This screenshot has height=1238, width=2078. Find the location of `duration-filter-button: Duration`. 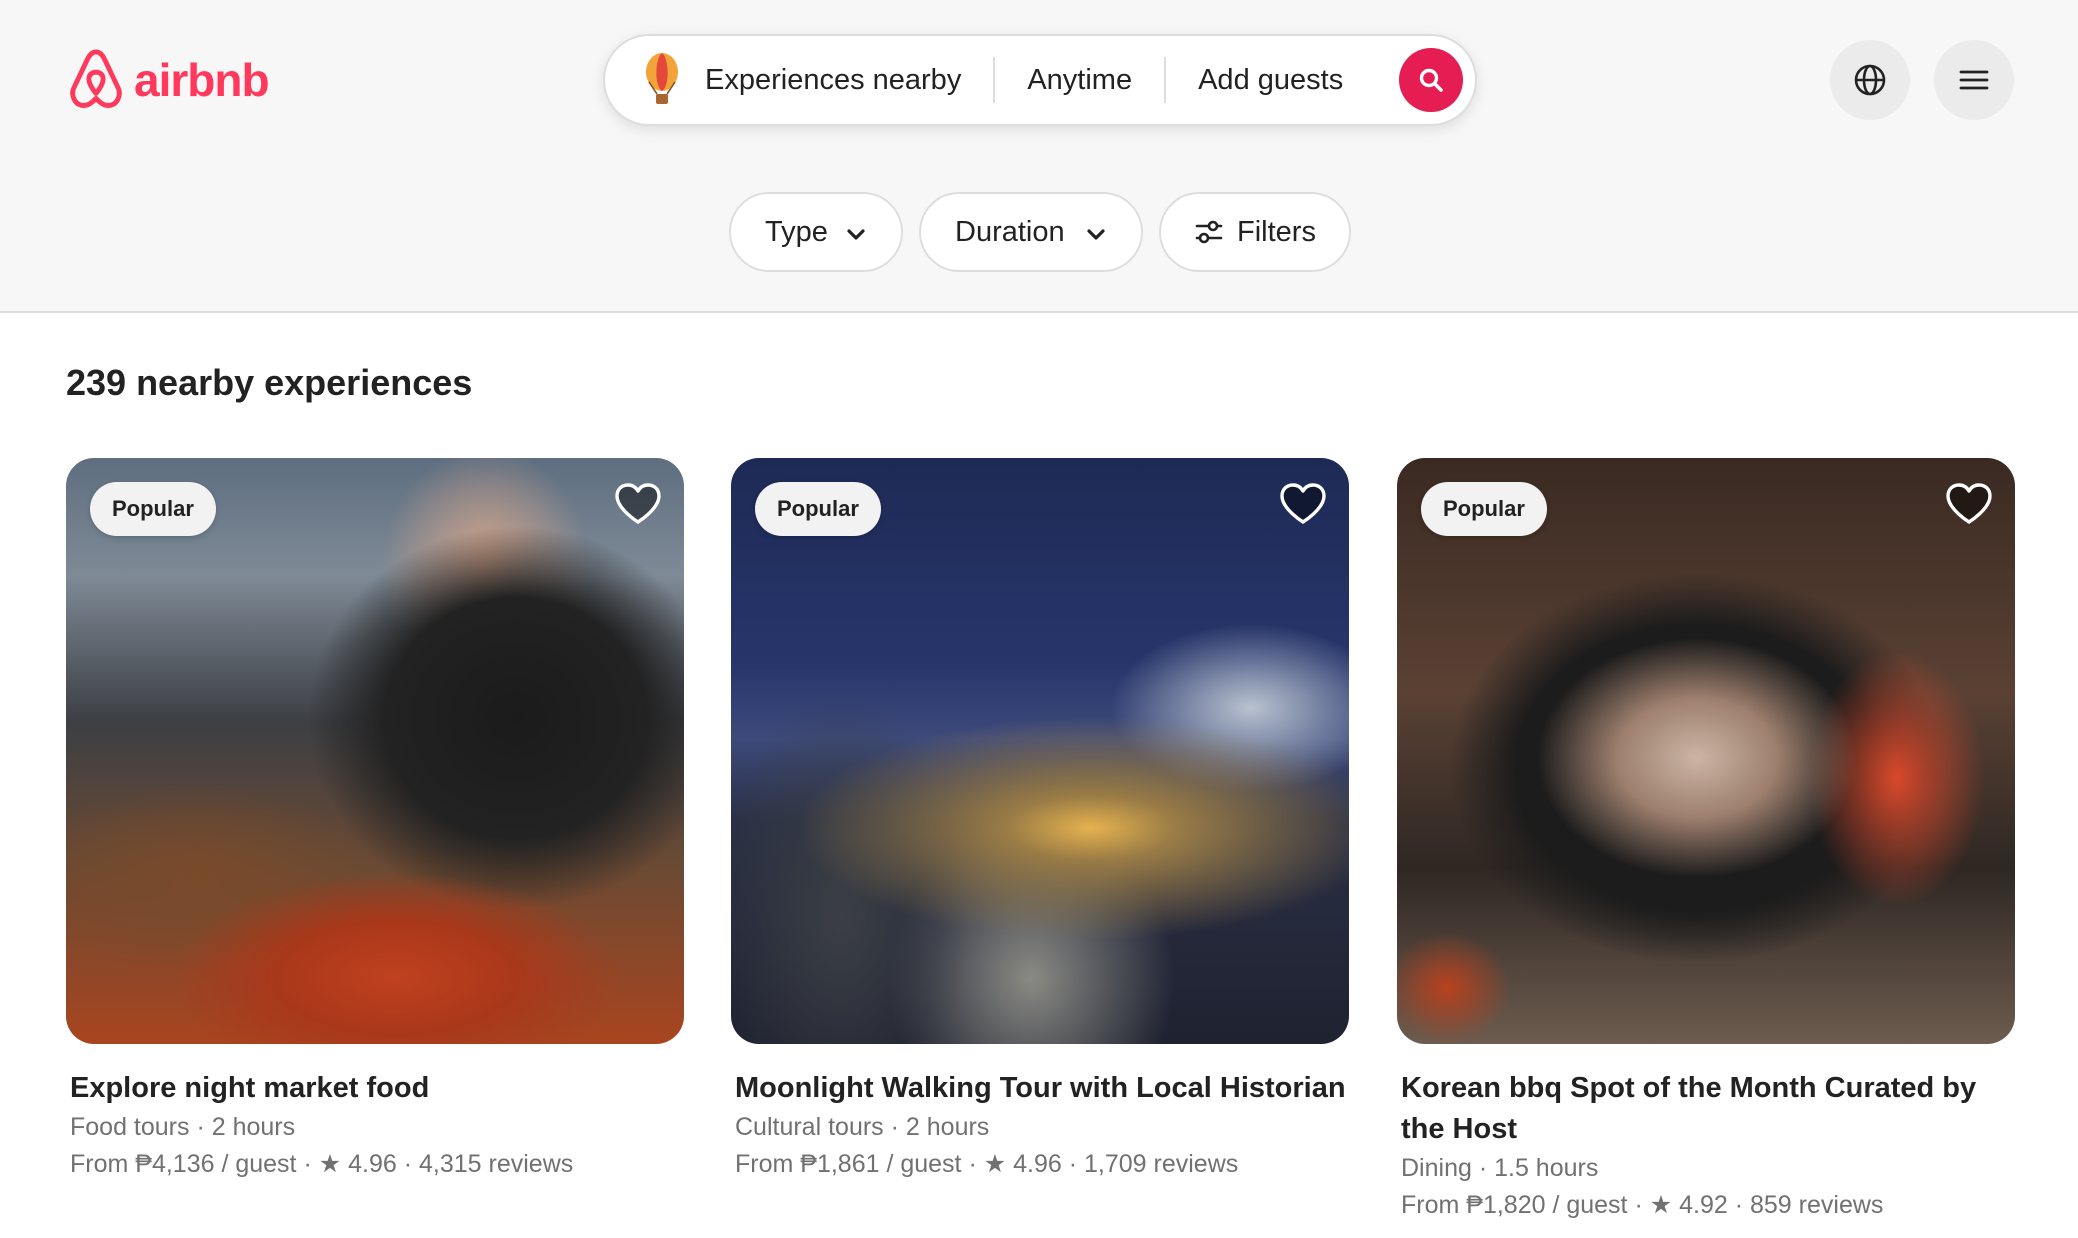

duration-filter-button: Duration is located at coordinates (1031, 232).